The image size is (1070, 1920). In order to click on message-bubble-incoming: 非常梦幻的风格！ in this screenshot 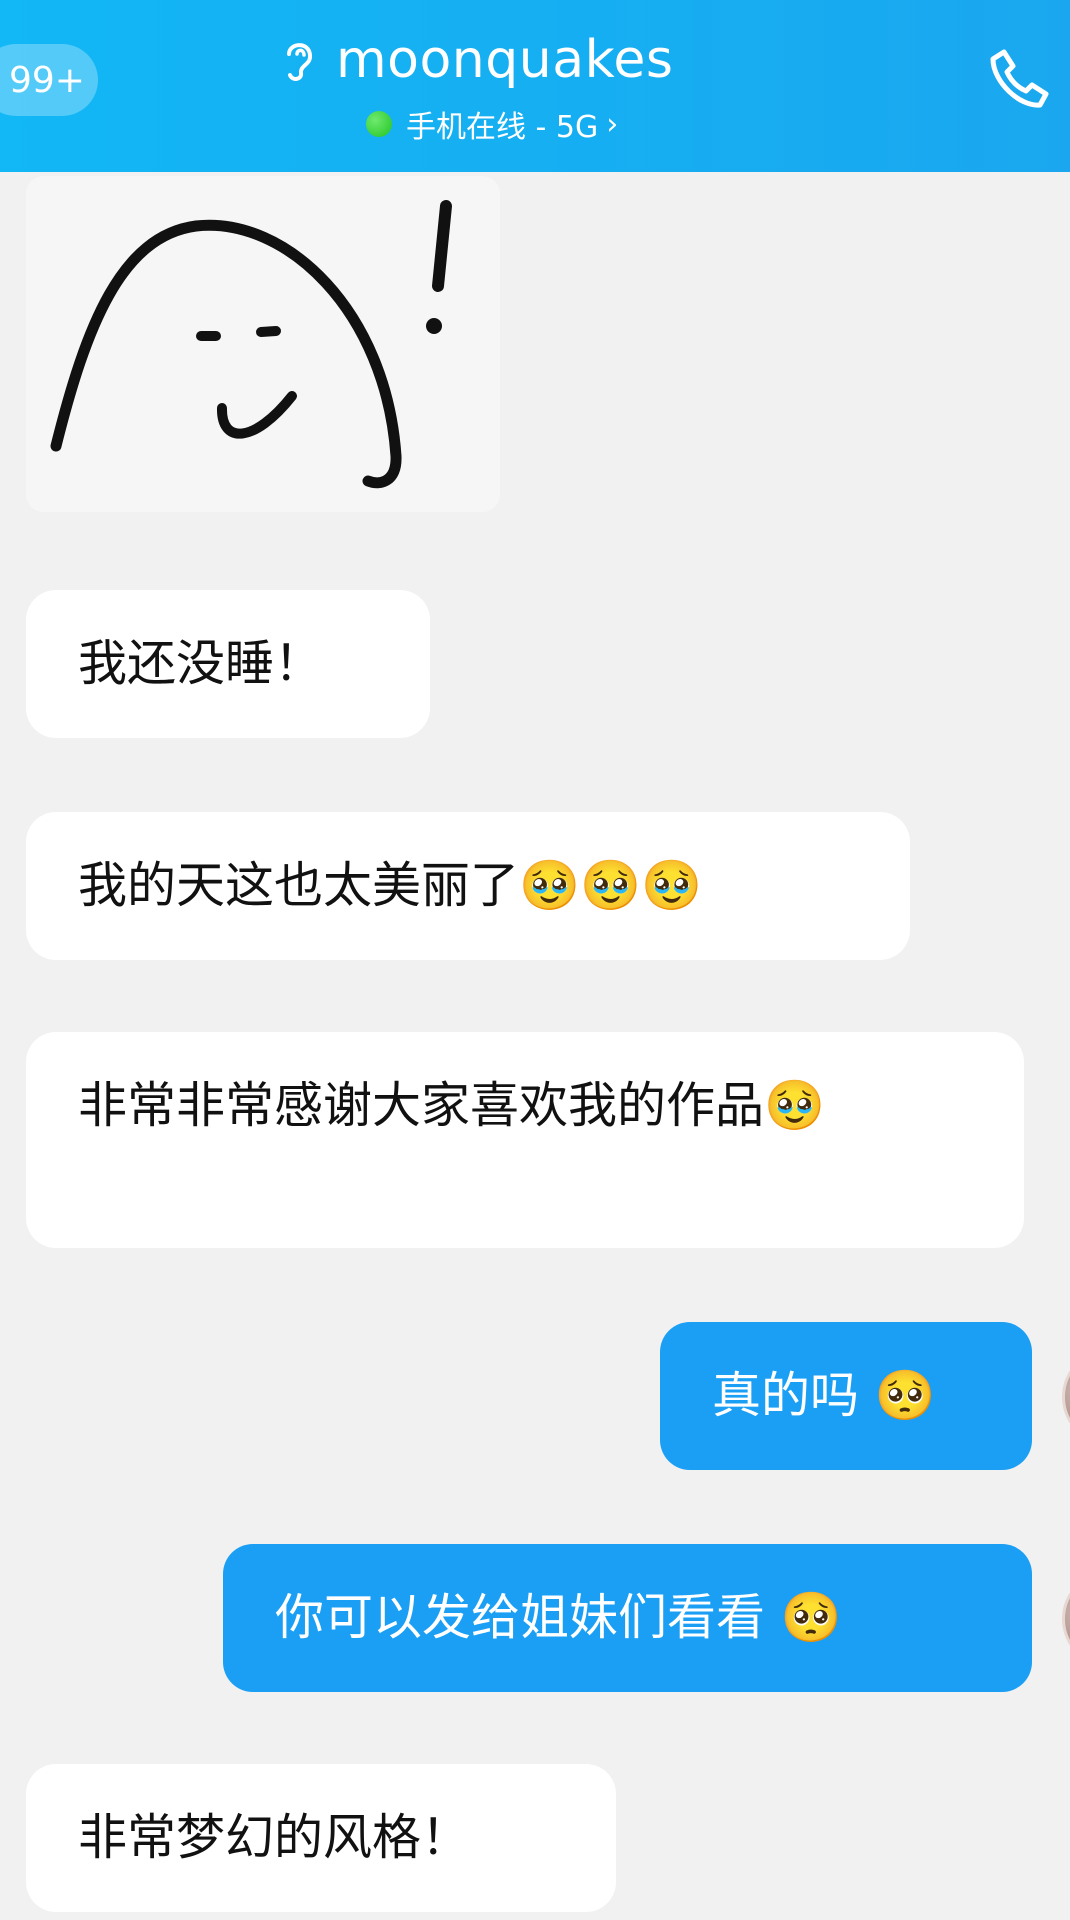, I will do `click(321, 1838)`.